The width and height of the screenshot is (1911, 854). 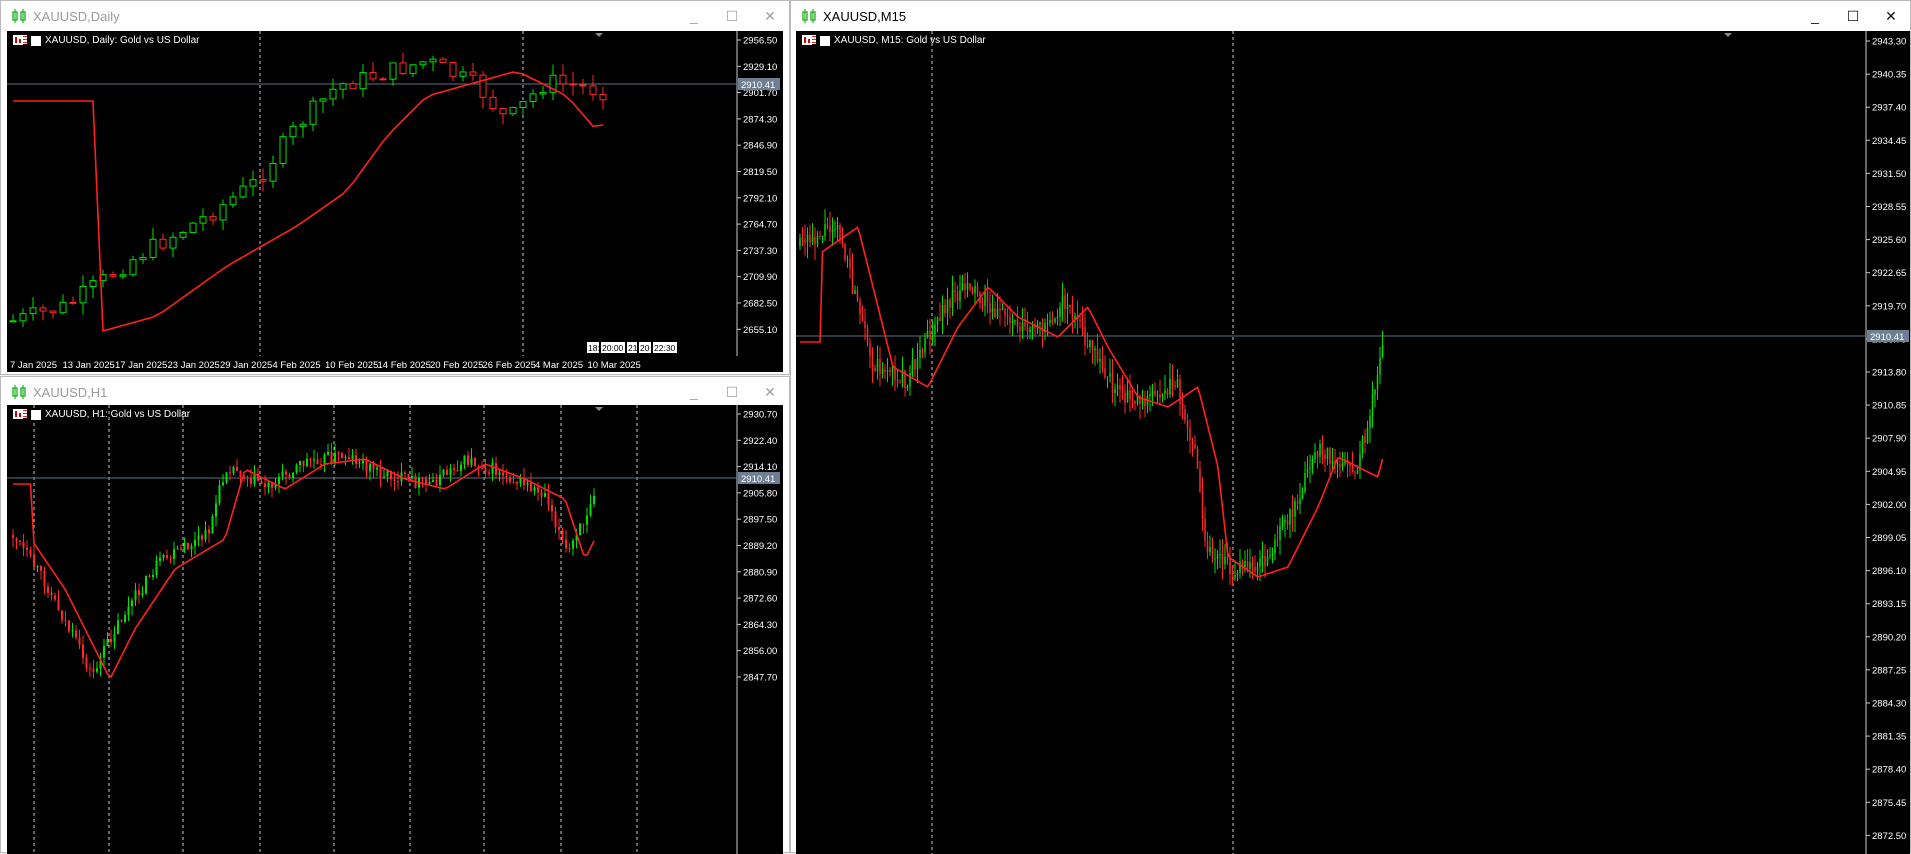 I want to click on h1-titlebar: XAUUSD,H1 _ ☐ ✕, so click(x=395, y=392).